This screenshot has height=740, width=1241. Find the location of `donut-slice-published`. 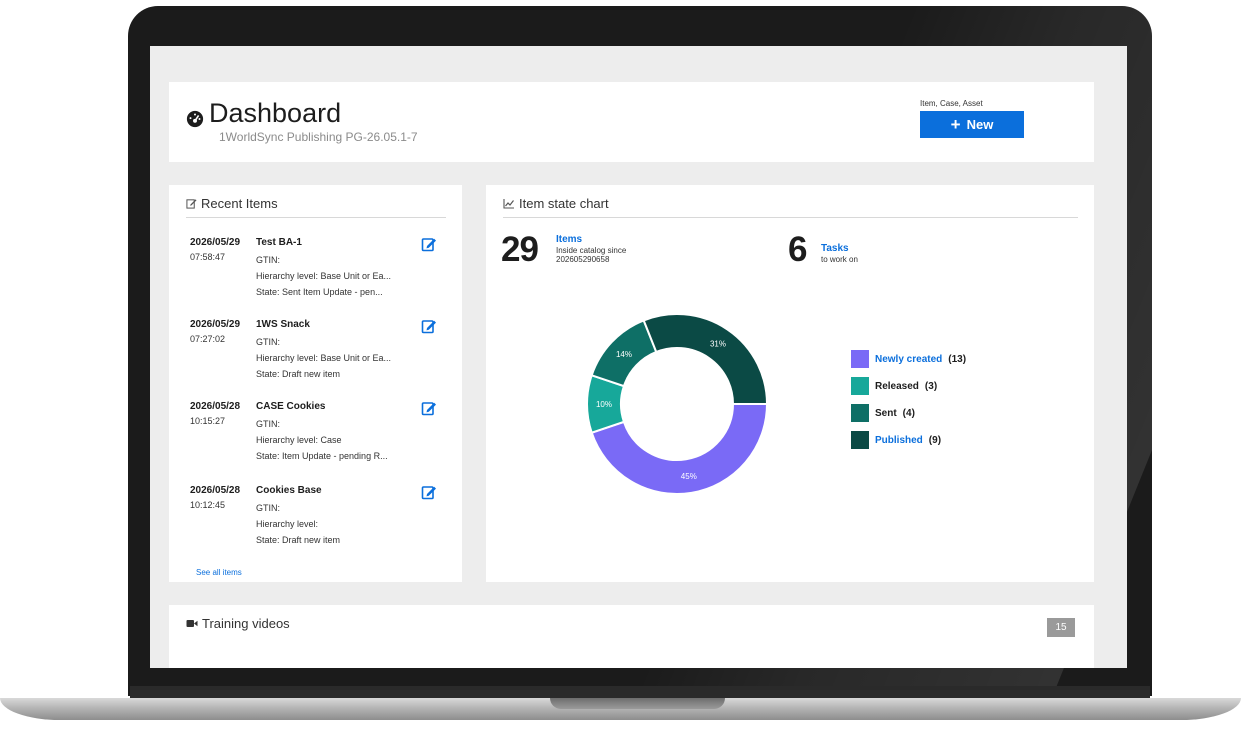

donut-slice-published is located at coordinates (705, 359).